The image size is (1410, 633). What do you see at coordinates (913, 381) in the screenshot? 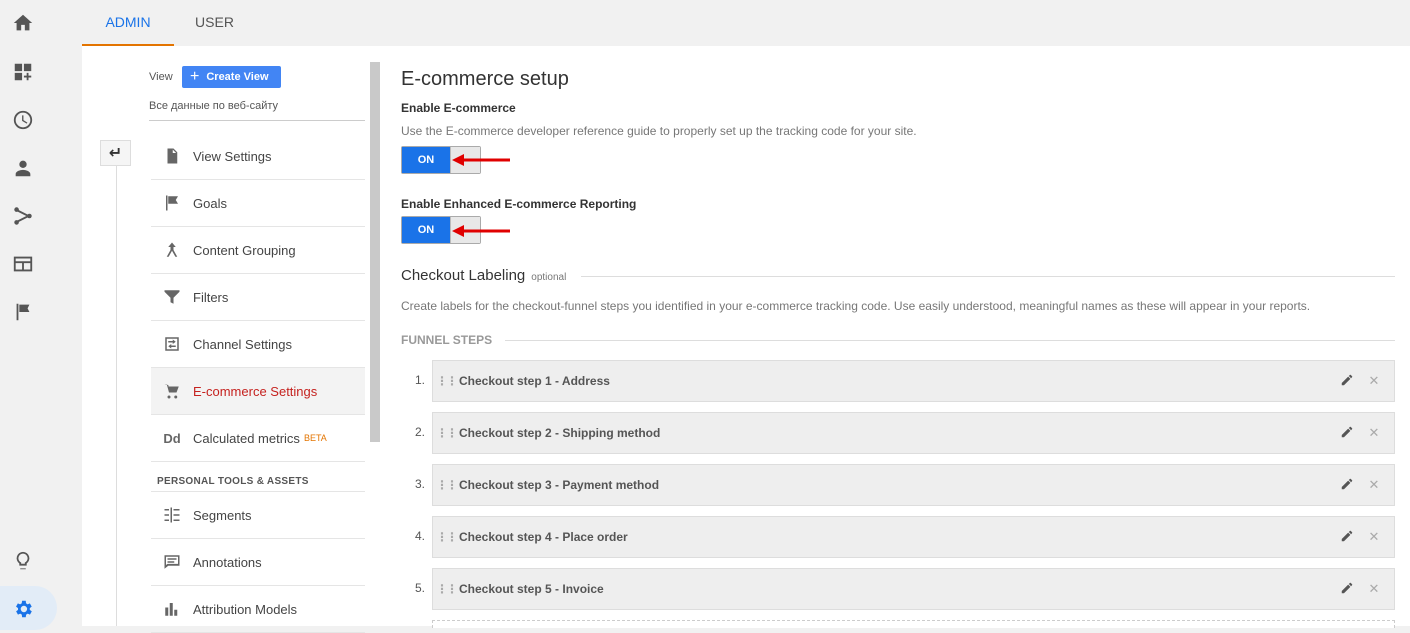
I see `funnel-step-row: ⋮⋮ Checkout step 1 - Address ✕` at bounding box center [913, 381].